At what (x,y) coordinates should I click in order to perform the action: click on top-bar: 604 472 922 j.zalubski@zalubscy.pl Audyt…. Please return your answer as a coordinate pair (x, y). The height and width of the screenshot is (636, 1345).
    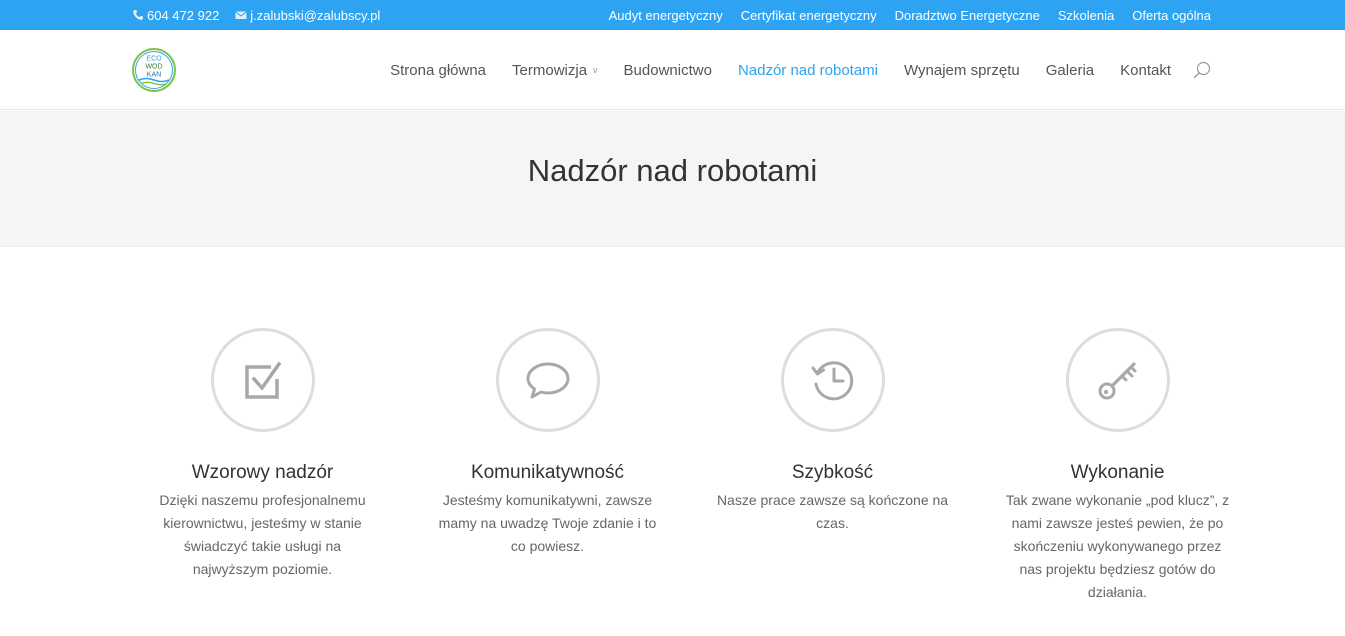
    Looking at the image, I should click on (672, 15).